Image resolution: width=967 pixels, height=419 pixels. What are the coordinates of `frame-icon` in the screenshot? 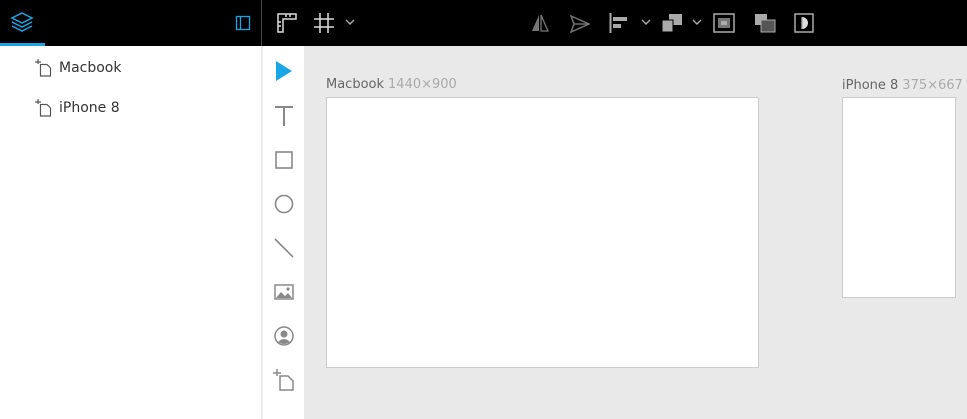 It's located at (724, 23).